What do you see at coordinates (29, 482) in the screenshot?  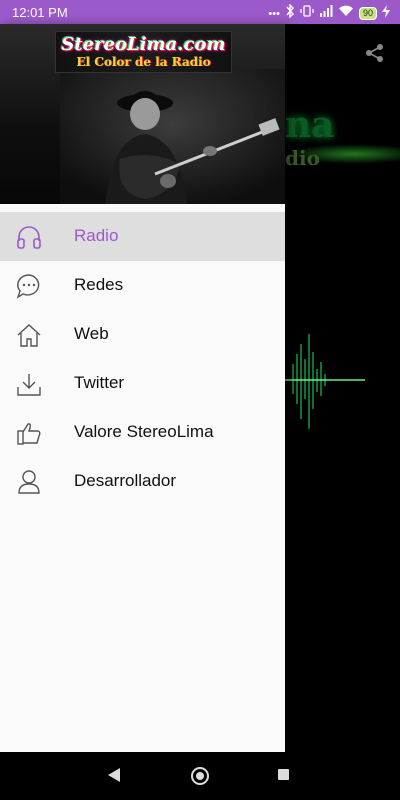 I see `user-icon` at bounding box center [29, 482].